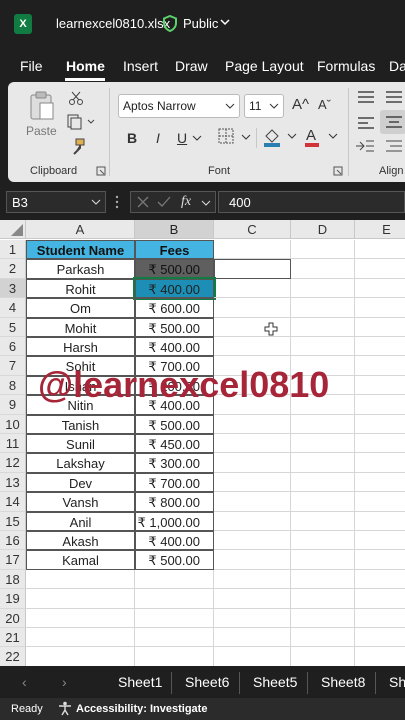 The width and height of the screenshot is (405, 720). I want to click on fee-cell: ₹ 600.00, so click(174, 308).